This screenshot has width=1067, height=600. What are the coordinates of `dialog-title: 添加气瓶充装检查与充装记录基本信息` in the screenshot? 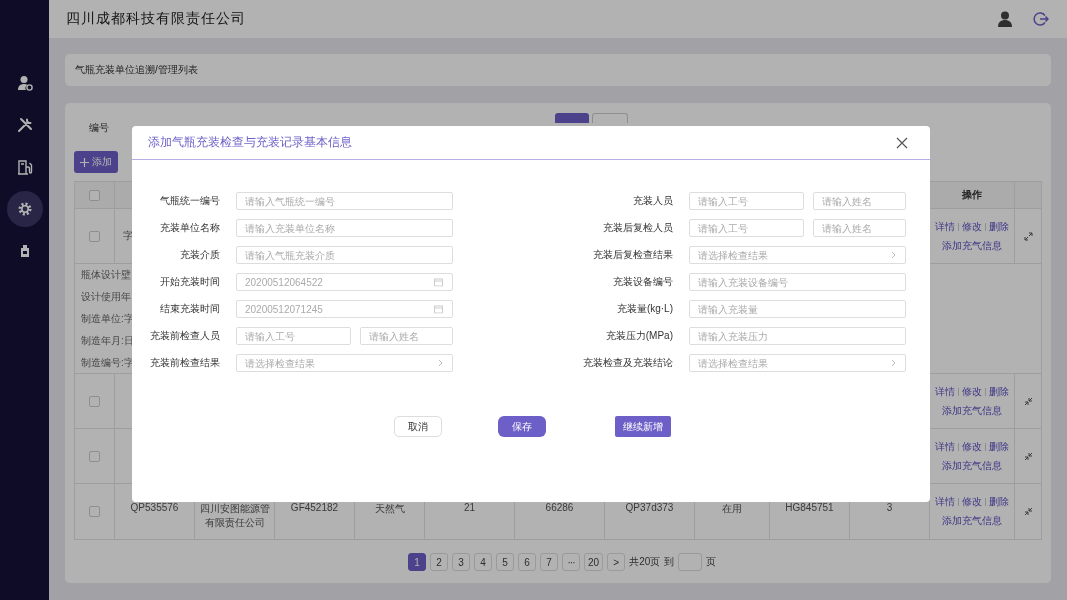 It's located at (250, 142).